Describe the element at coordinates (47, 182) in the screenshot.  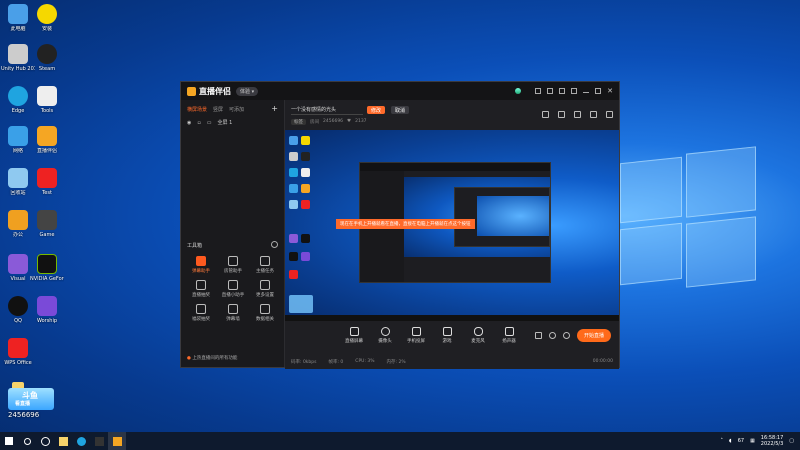
I see `desktop-icon-test: Test` at that location.